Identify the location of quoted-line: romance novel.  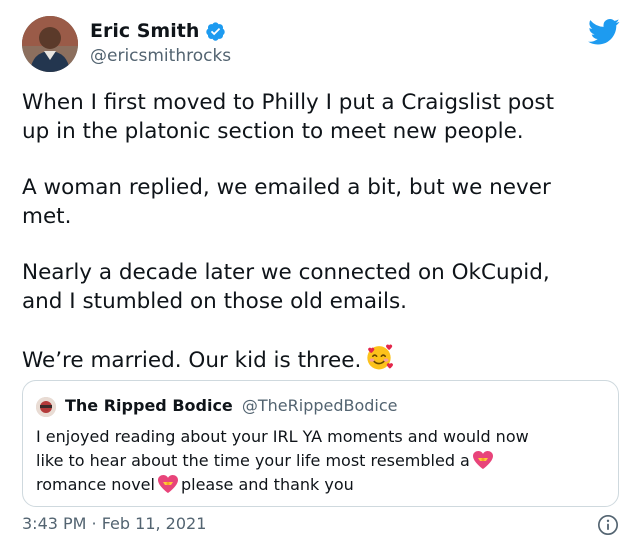
(95, 484).